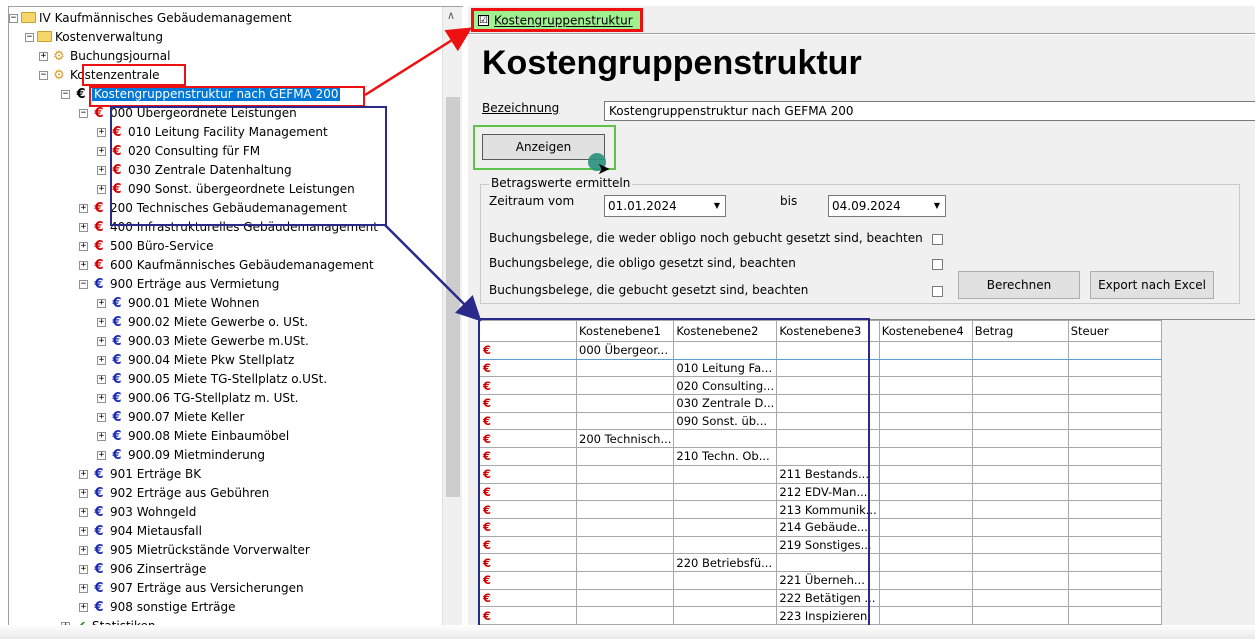  Describe the element at coordinates (179, 284) in the screenshot. I see `tree-item: − €900 Erträge aus Vermietung` at that location.